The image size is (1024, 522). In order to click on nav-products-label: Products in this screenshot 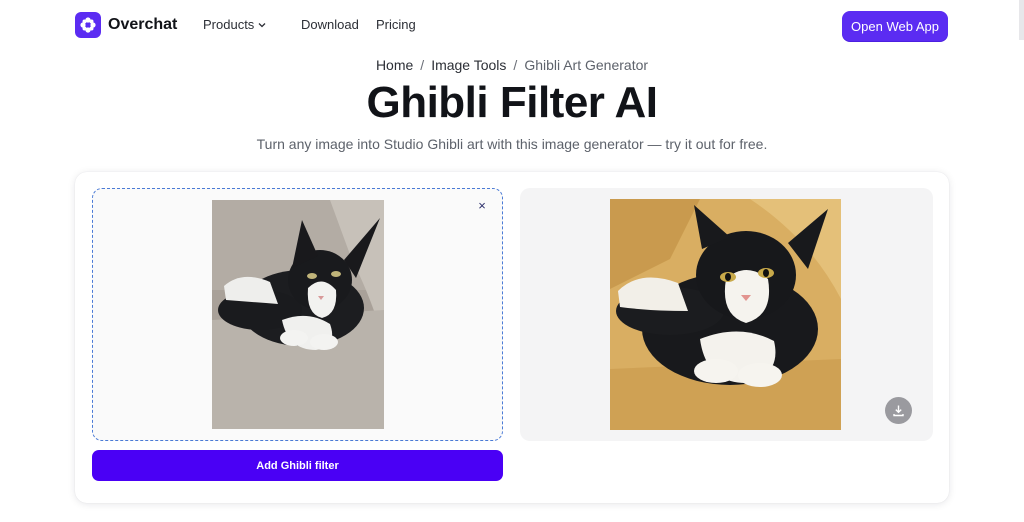, I will do `click(229, 24)`.